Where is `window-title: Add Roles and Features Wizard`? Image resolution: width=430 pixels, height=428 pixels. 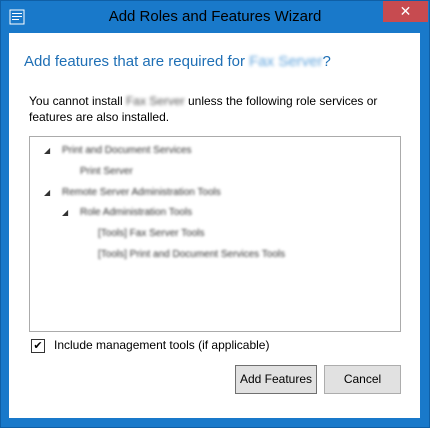 window-title: Add Roles and Features Wizard is located at coordinates (215, 16).